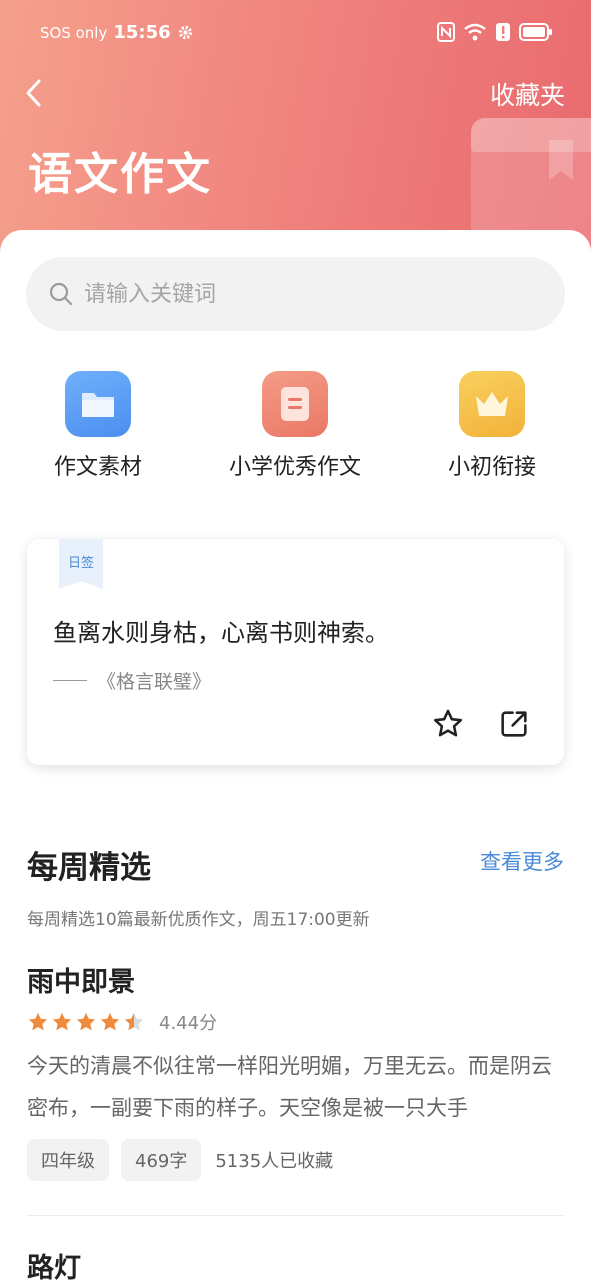  I want to click on battery-icon, so click(535, 32).